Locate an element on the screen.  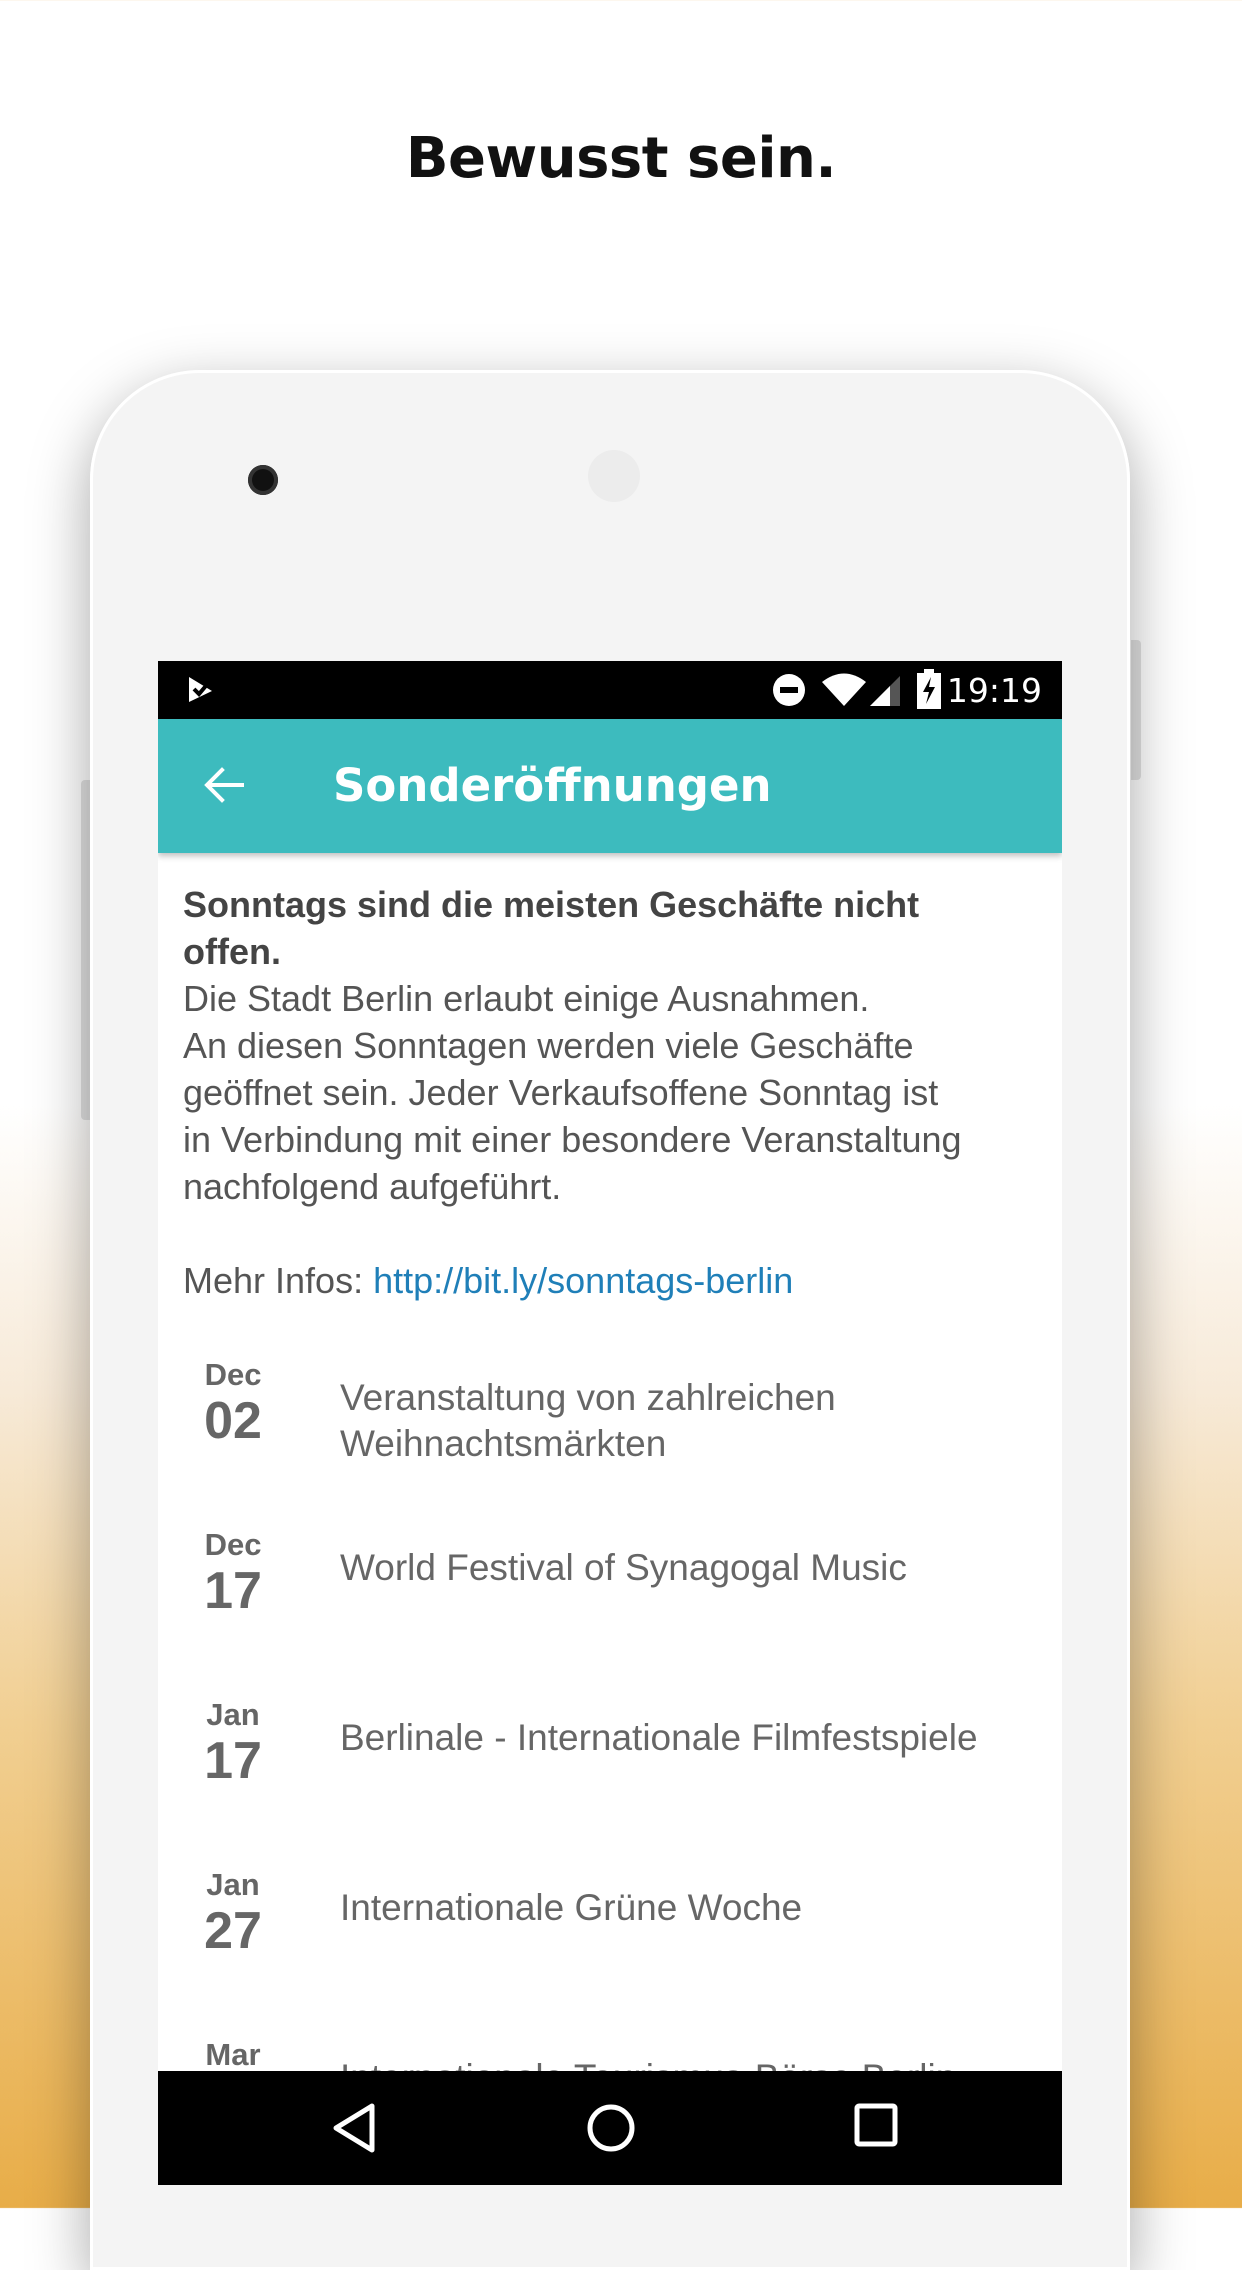
nav-home-icon is located at coordinates (611, 2128).